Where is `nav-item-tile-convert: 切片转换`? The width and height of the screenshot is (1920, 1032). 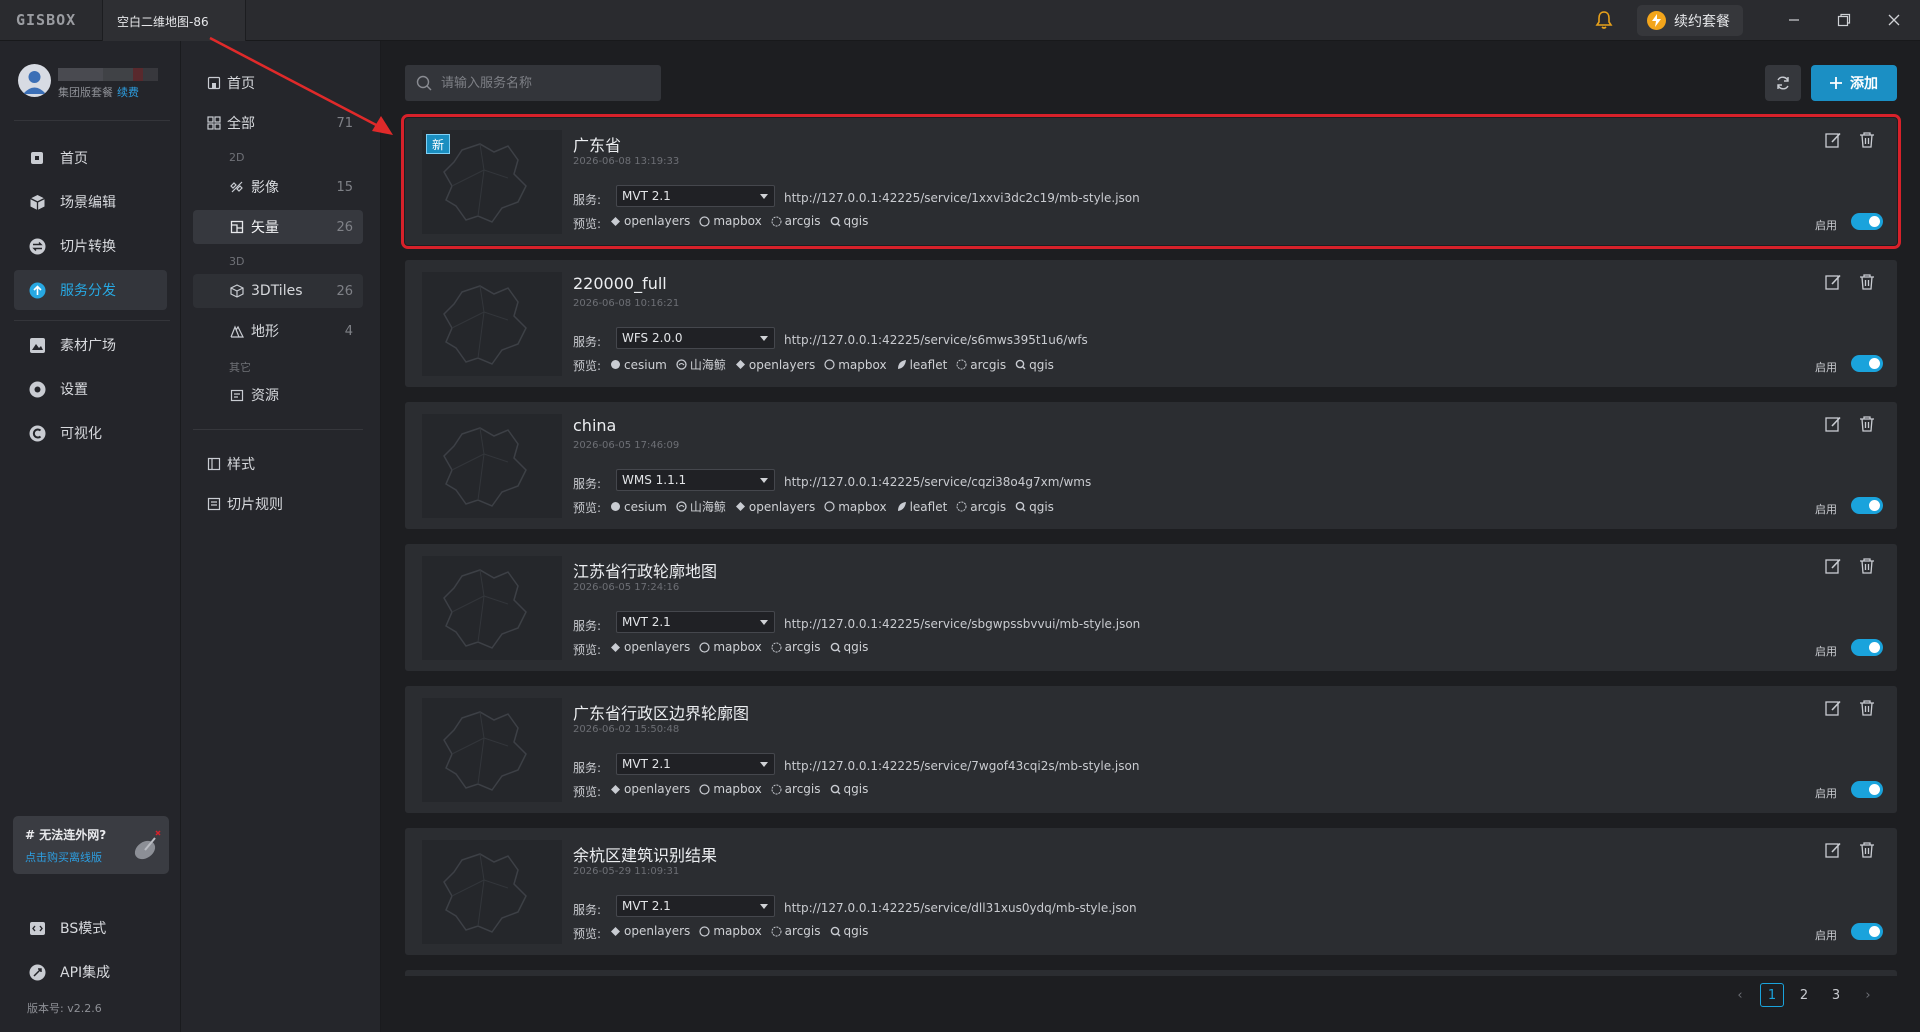
nav-item-tile-convert: 切片转换 is located at coordinates (90, 246).